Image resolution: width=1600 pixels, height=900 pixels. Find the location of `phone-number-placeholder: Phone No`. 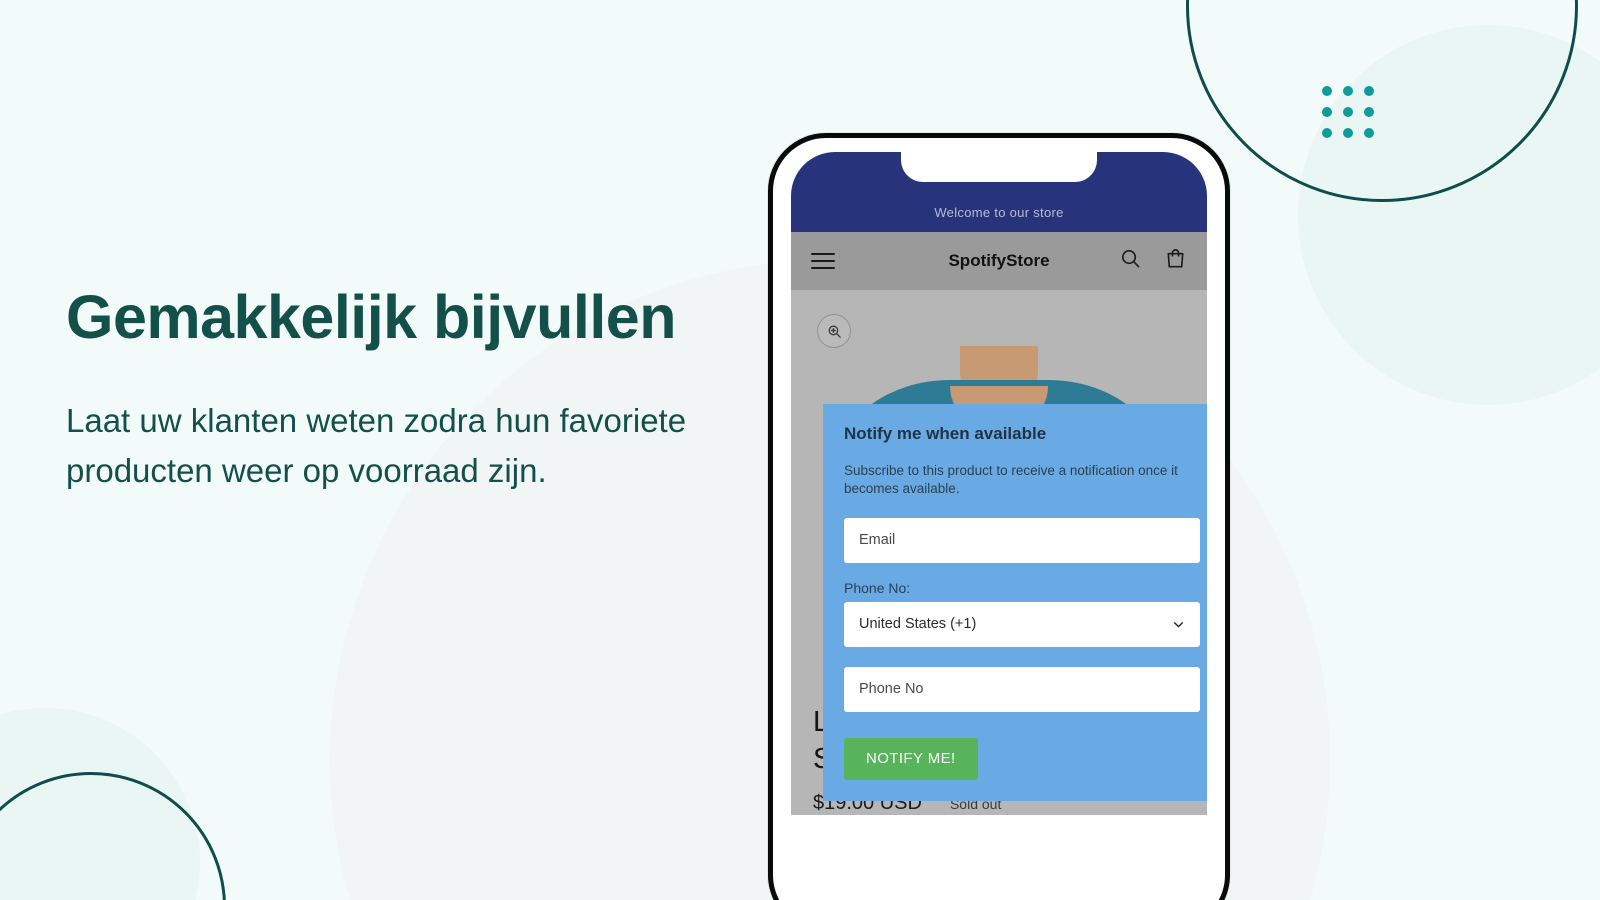

phone-number-placeholder: Phone No is located at coordinates (891, 689).